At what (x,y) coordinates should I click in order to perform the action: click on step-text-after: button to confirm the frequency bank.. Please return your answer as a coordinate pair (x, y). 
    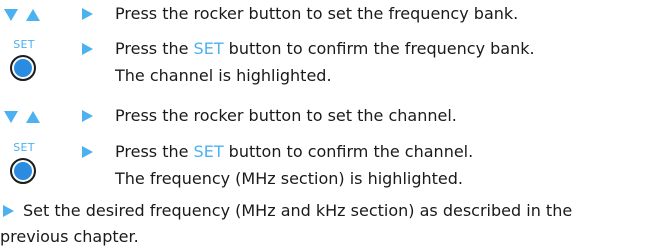
    Looking at the image, I should click on (379, 48).